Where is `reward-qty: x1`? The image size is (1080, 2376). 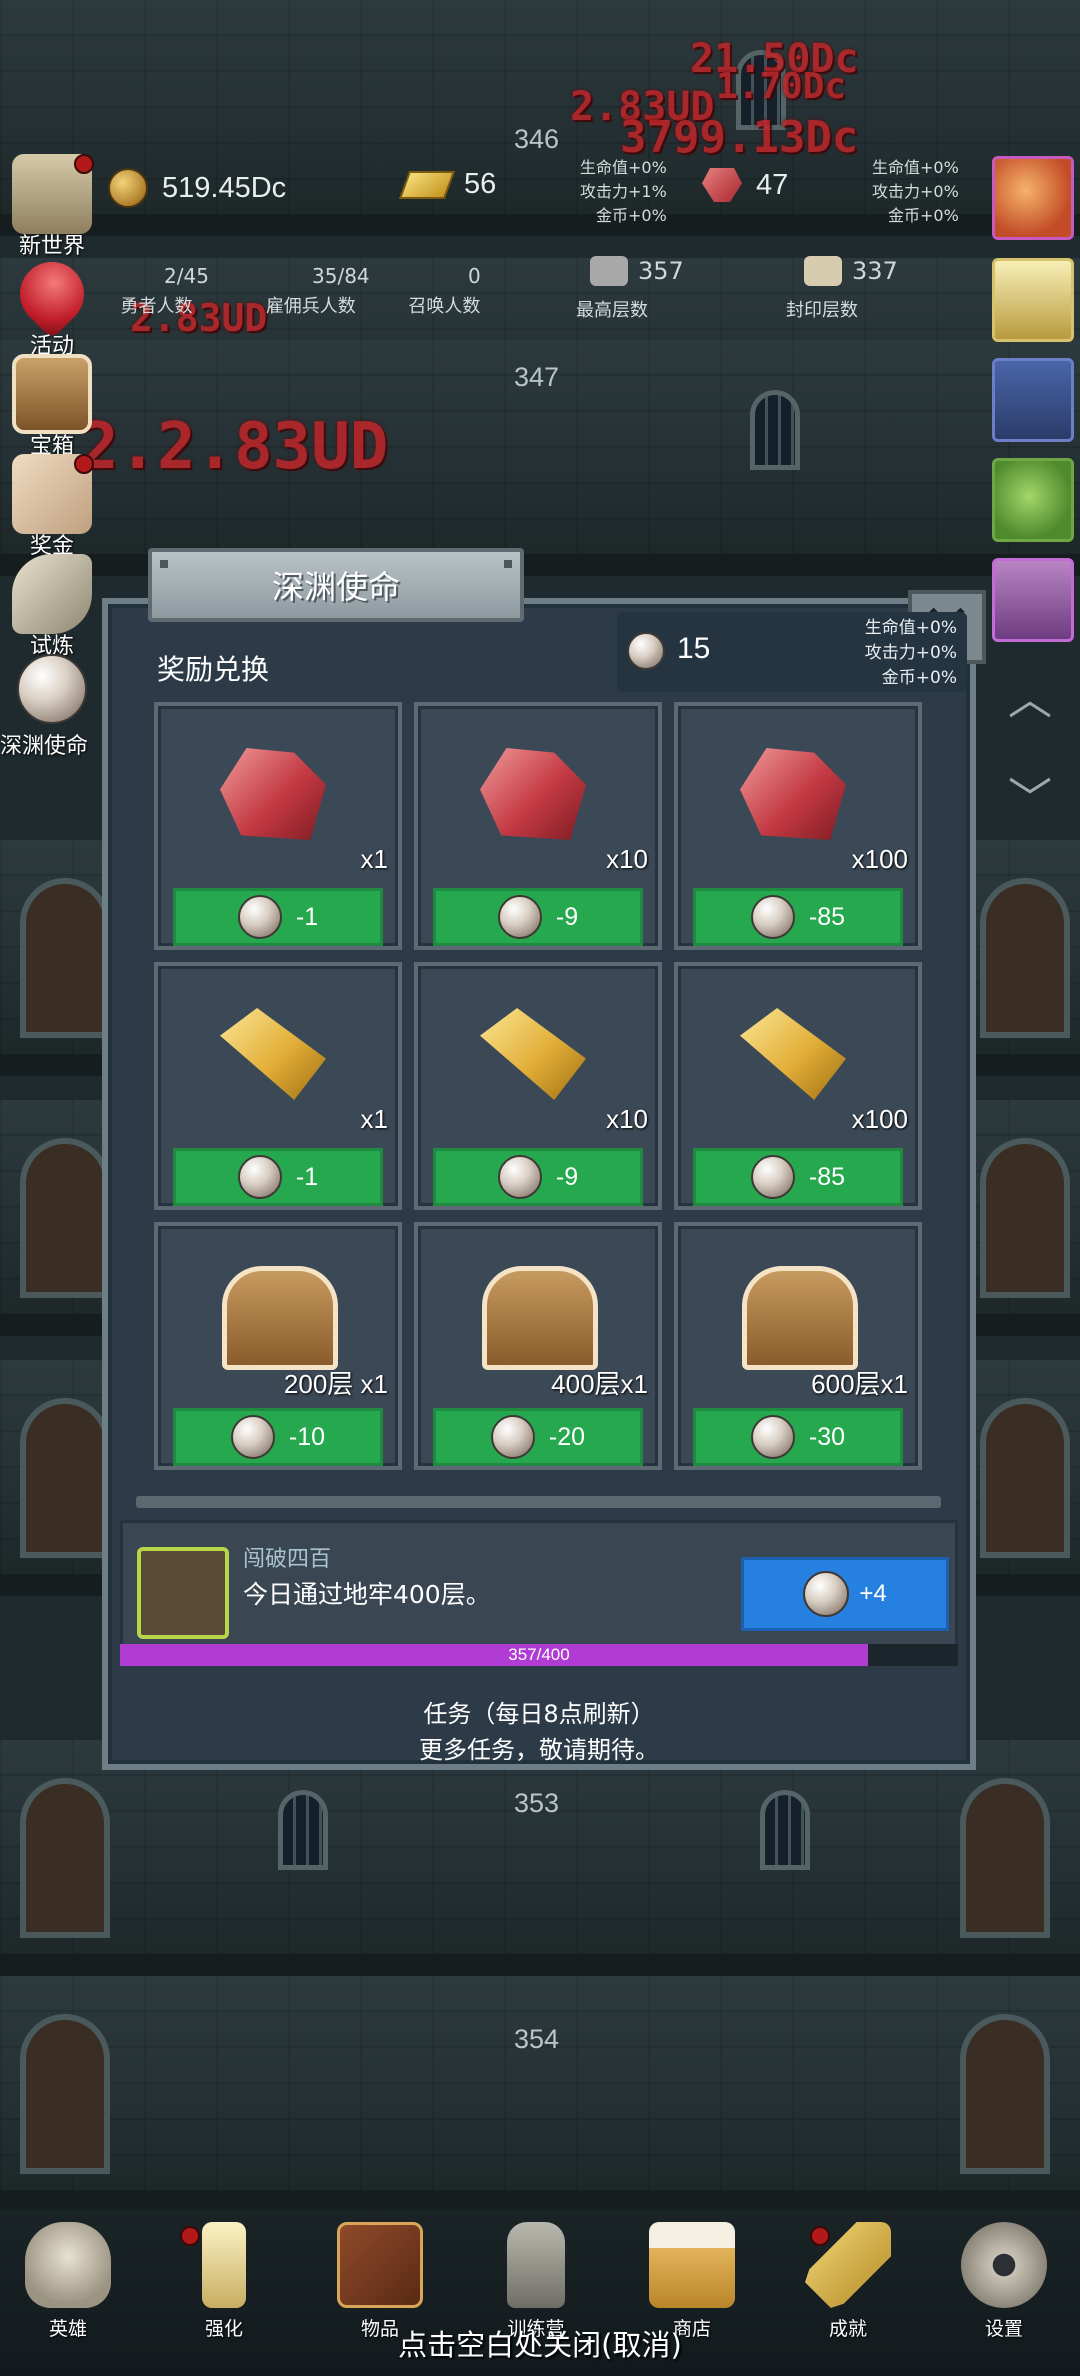
reward-qty: x1 is located at coordinates (374, 859).